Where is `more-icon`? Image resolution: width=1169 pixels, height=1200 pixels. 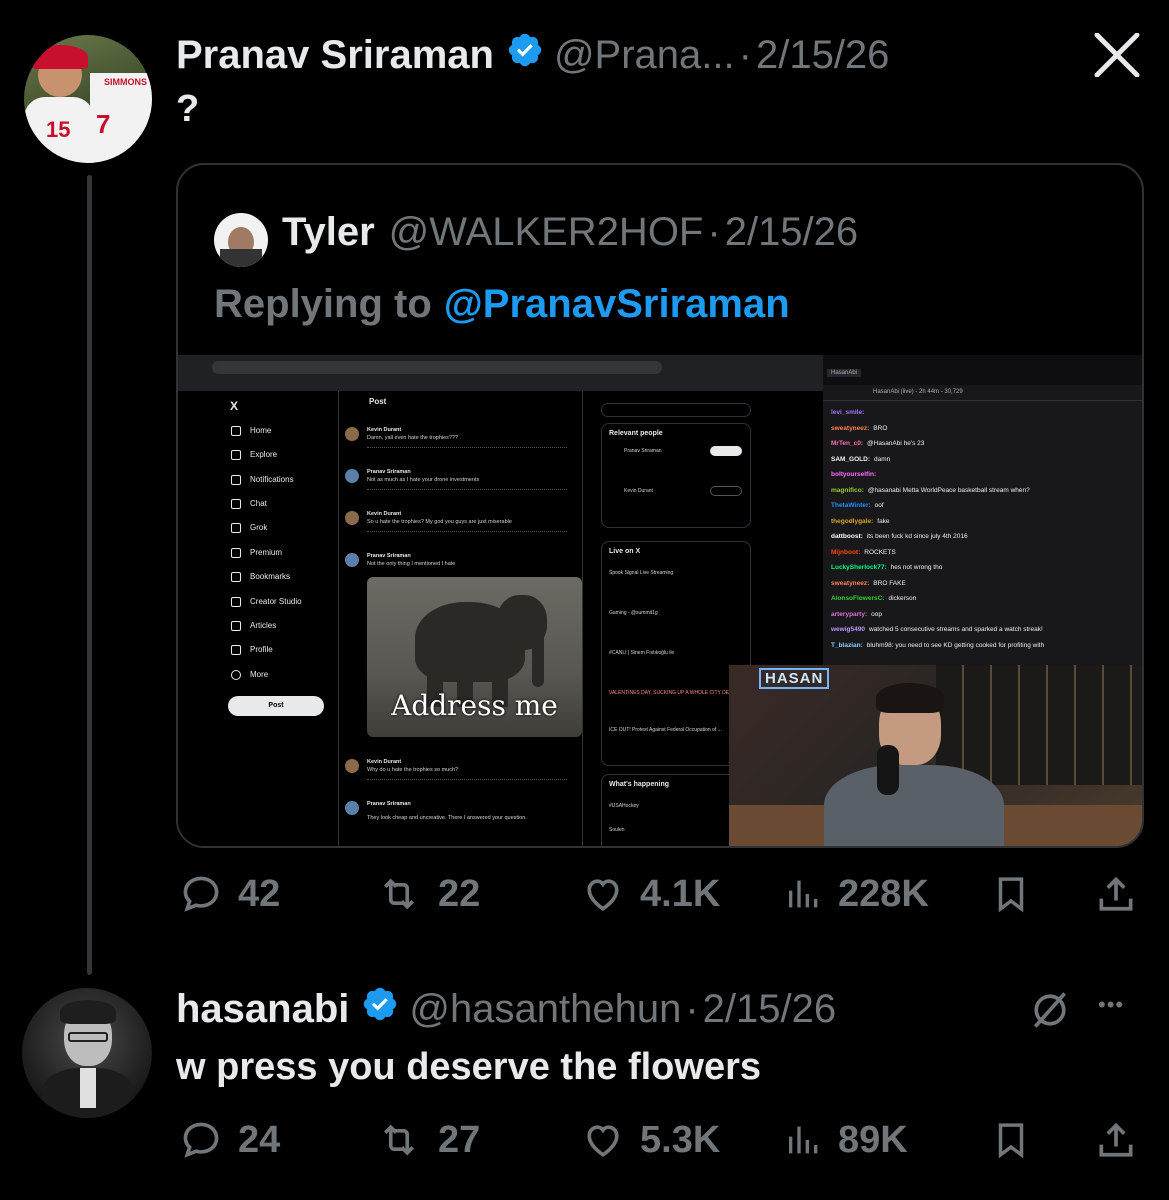 more-icon is located at coordinates (236, 675).